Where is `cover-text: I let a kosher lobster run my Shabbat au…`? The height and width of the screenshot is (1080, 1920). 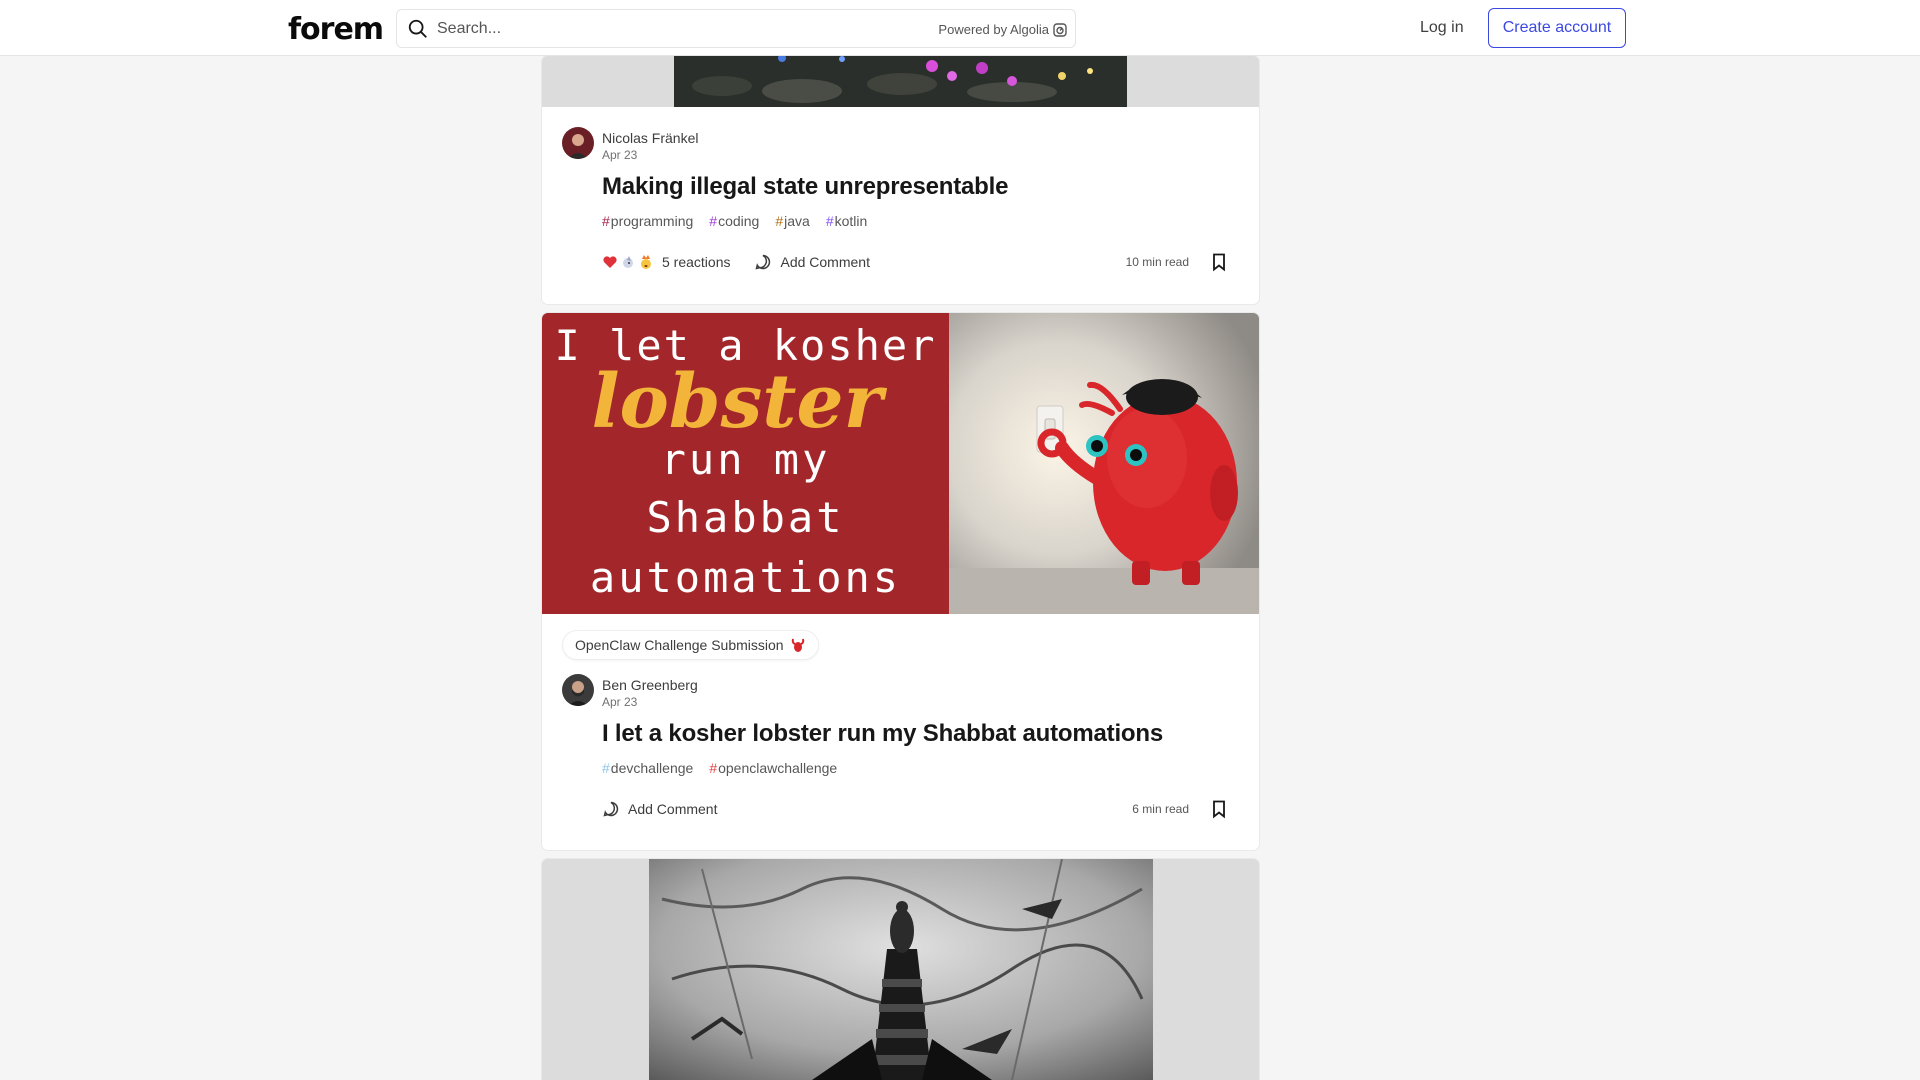
cover-text: I let a kosher lobster run my Shabbat au… is located at coordinates (745, 463).